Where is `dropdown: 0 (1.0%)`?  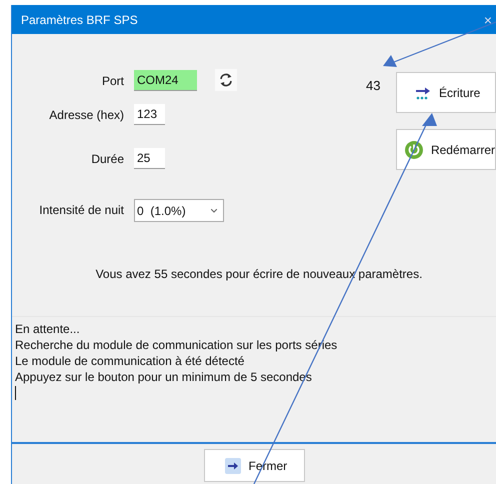
dropdown: 0 (1.0%) is located at coordinates (179, 210).